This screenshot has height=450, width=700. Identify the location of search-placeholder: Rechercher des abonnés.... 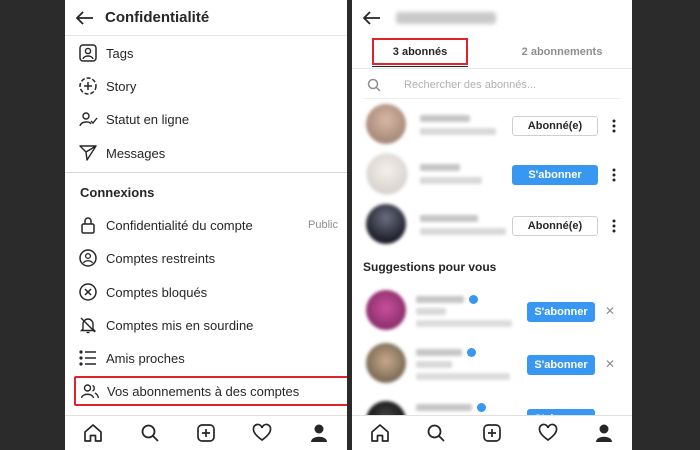
(470, 85).